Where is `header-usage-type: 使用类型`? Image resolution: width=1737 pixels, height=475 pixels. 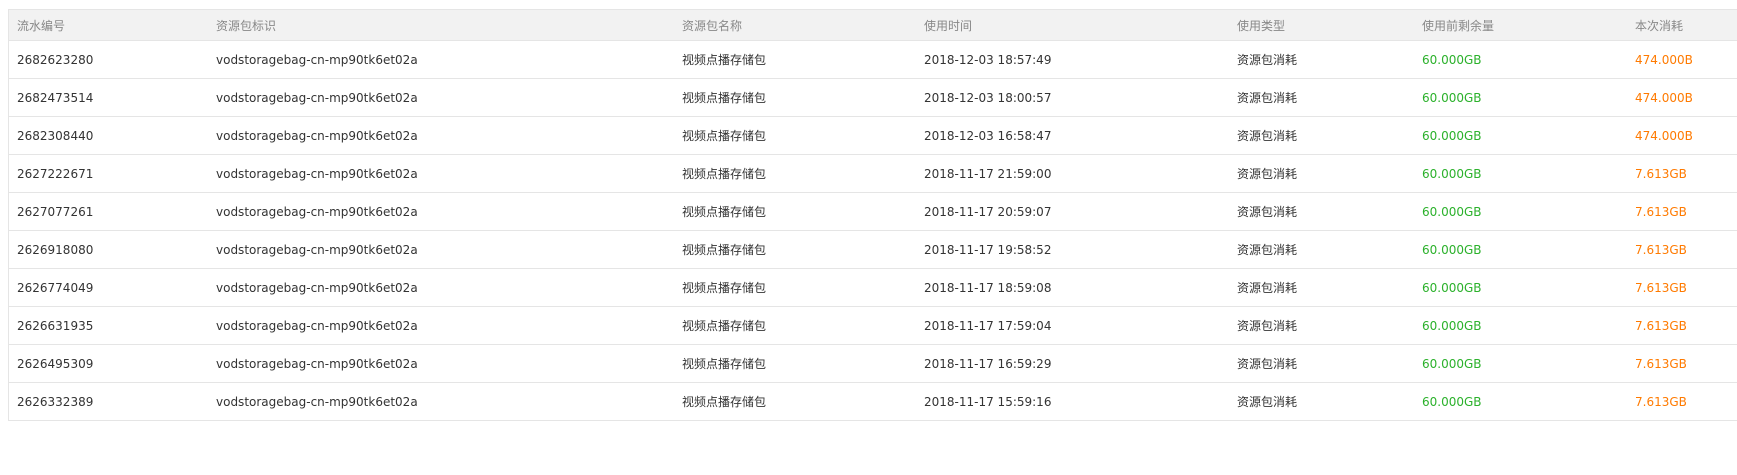 header-usage-type: 使用类型 is located at coordinates (1321, 25).